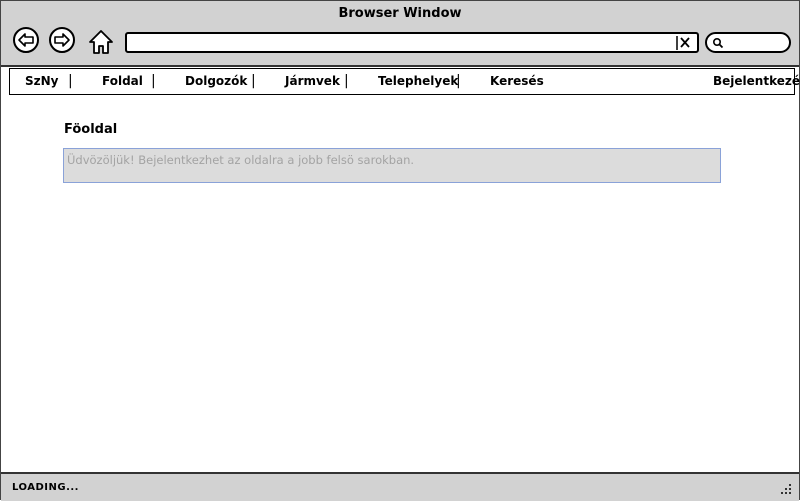 This screenshot has width=800, height=501. I want to click on window-title: Browser Window, so click(400, 13).